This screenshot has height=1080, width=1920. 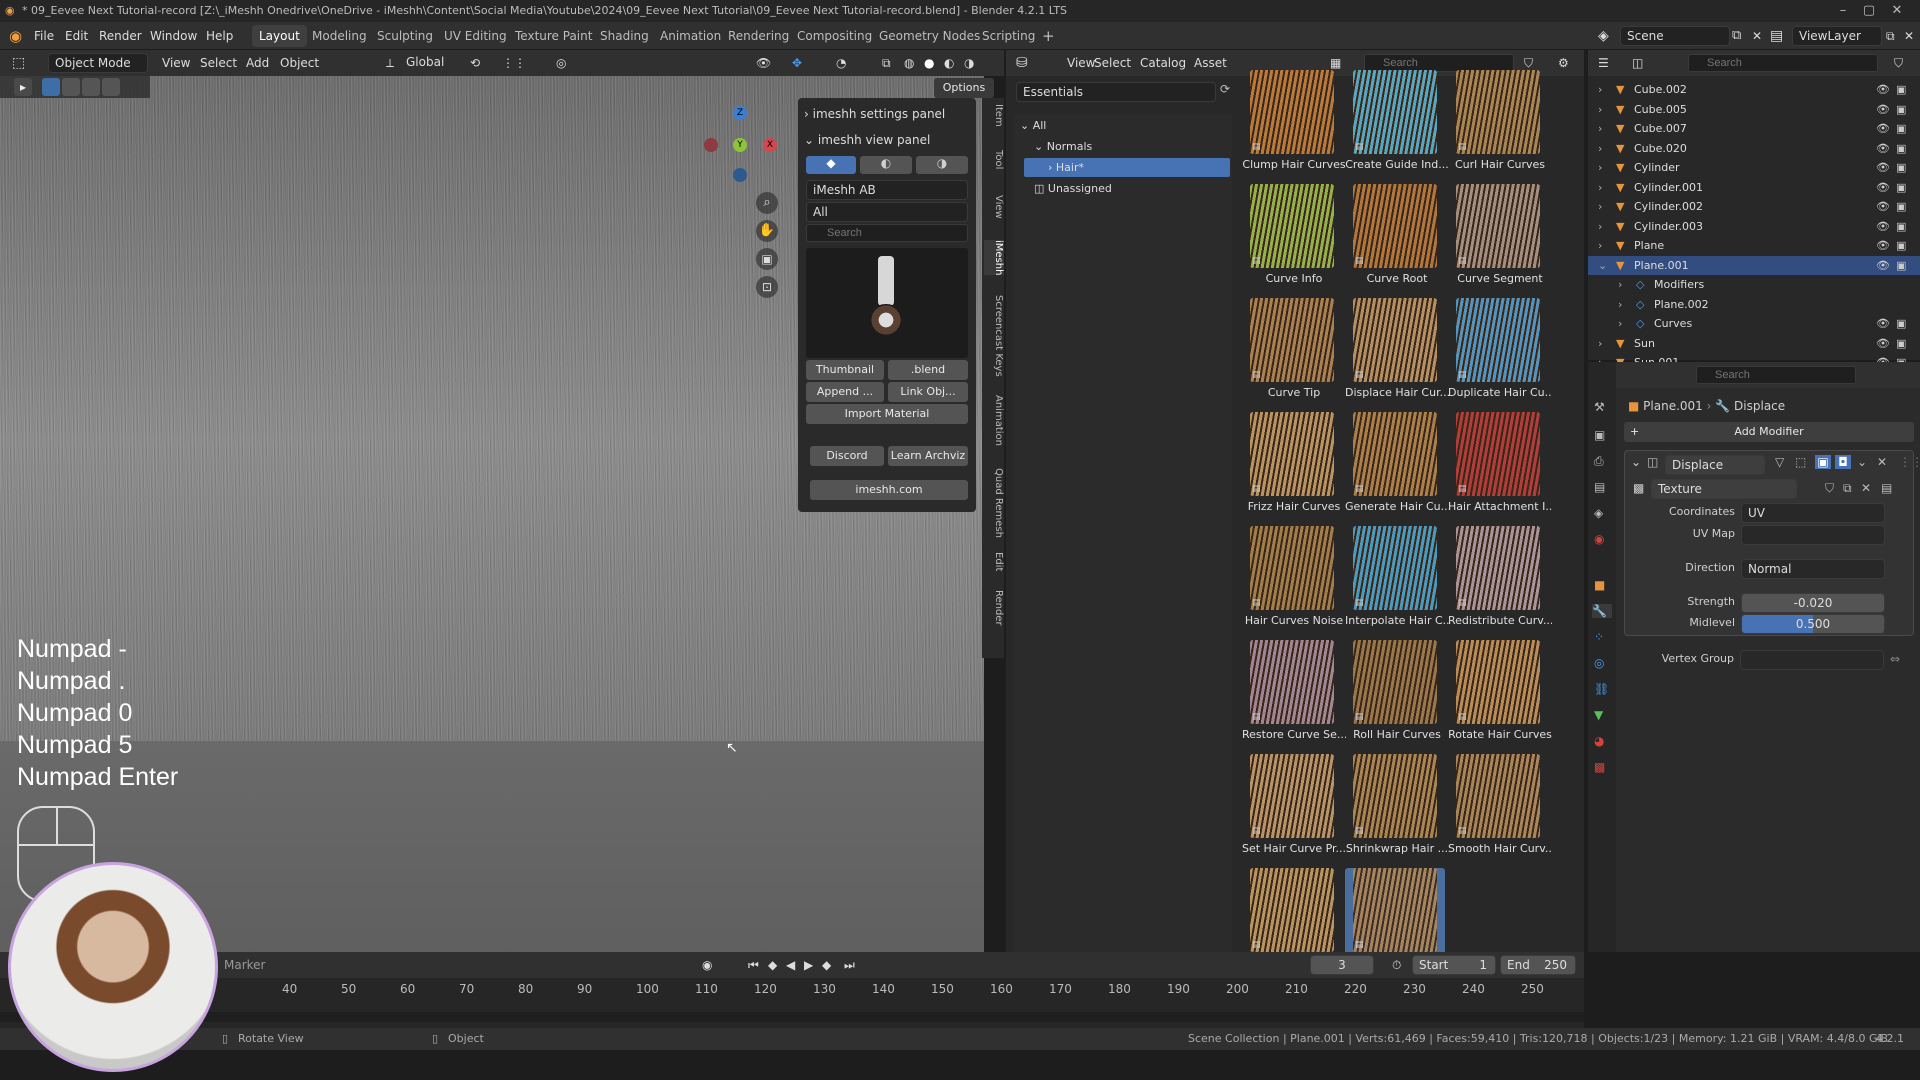 I want to click on gizmo-neg-x-axis, so click(x=711, y=145).